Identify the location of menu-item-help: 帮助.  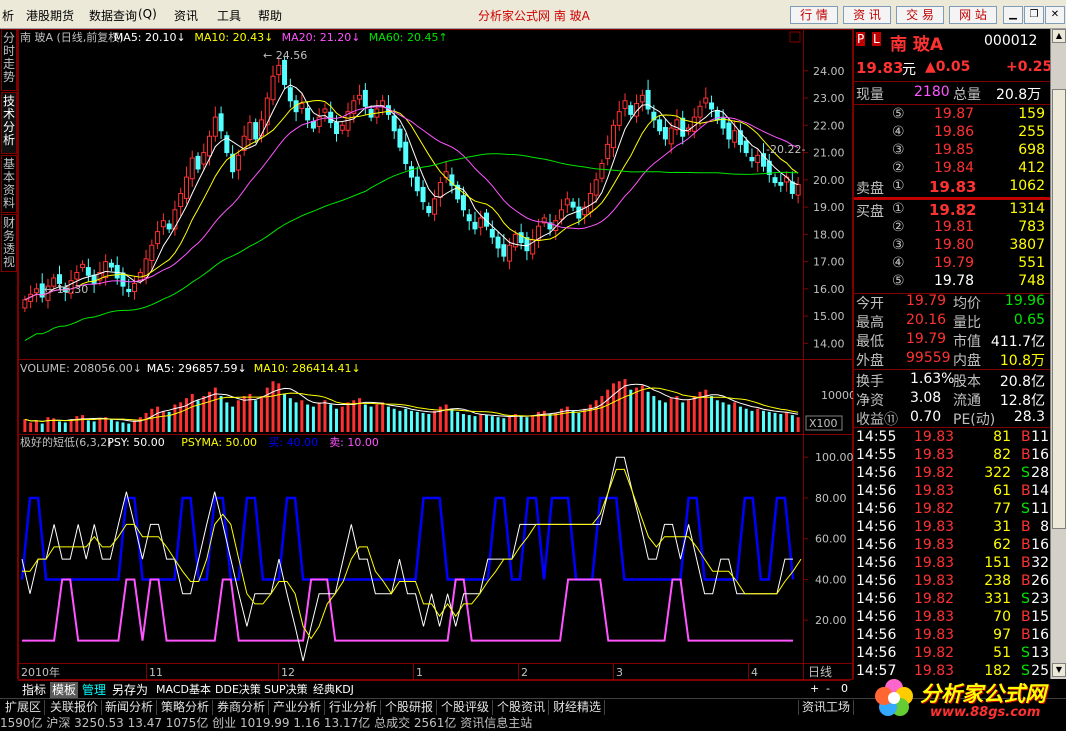
(270, 15).